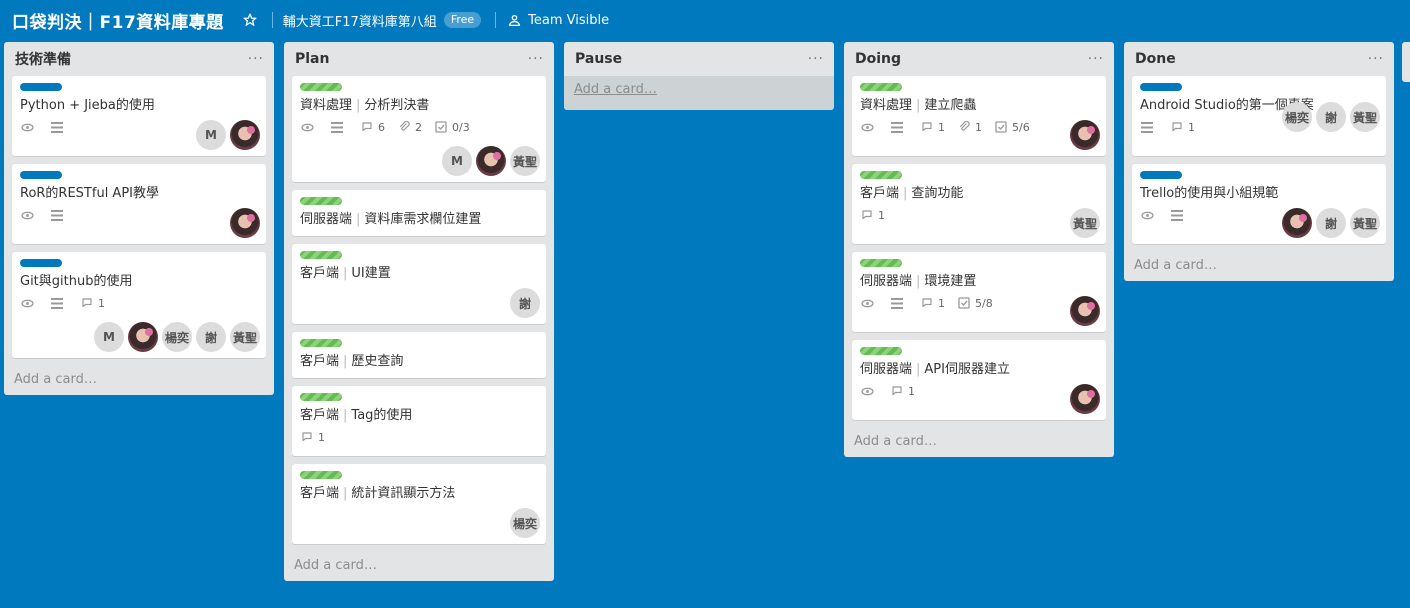 The image size is (1410, 608). I want to click on card-title: 資料處理 | 分析判決書, so click(365, 105).